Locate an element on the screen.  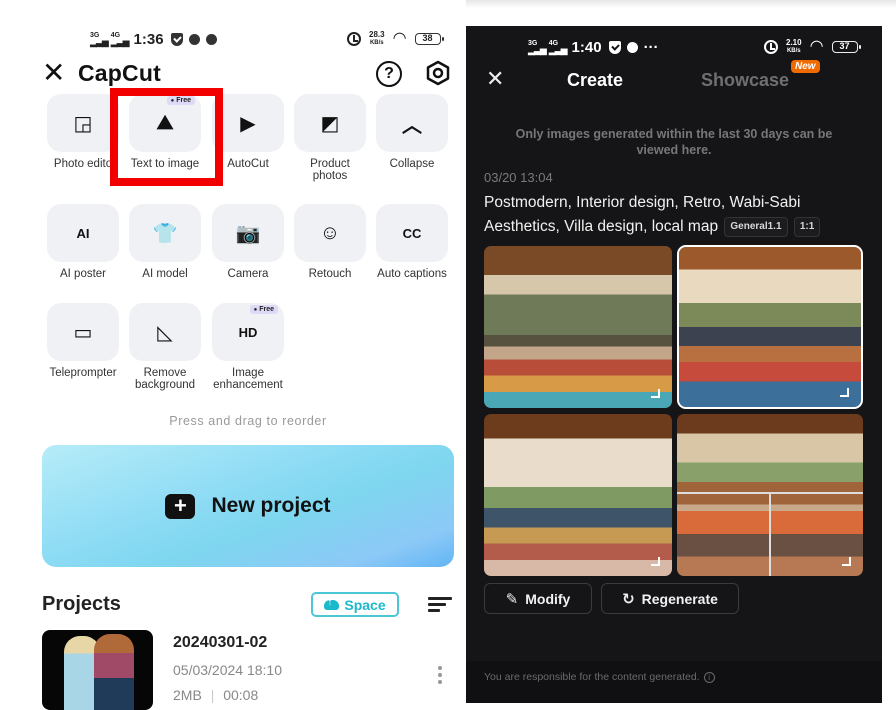
tool-ai-model: 👕 AI model is located at coordinates (165, 242).